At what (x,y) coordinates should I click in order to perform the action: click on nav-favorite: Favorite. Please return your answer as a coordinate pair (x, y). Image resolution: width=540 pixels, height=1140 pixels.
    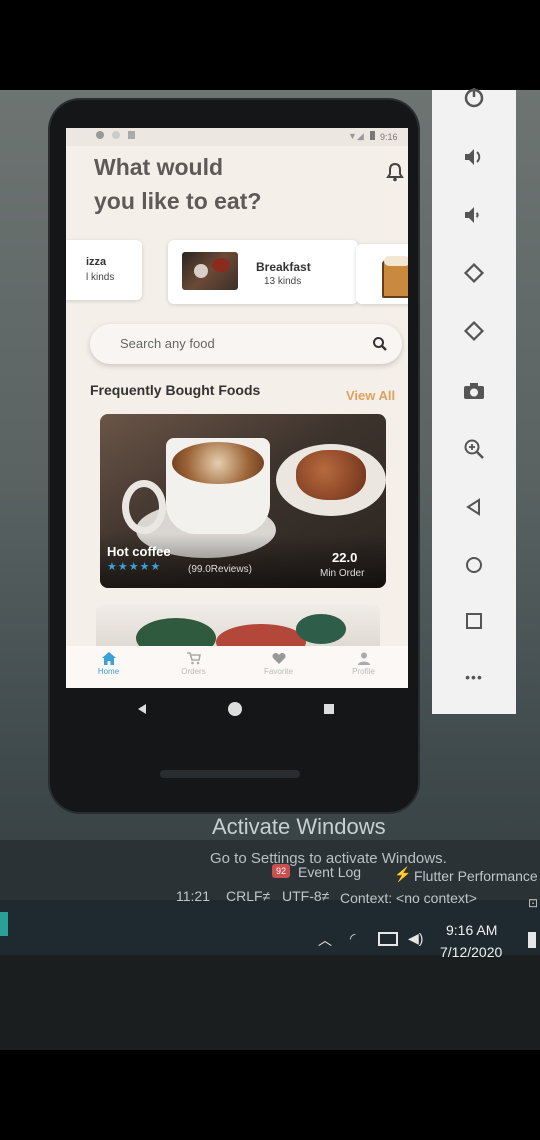
    Looking at the image, I should click on (278, 667).